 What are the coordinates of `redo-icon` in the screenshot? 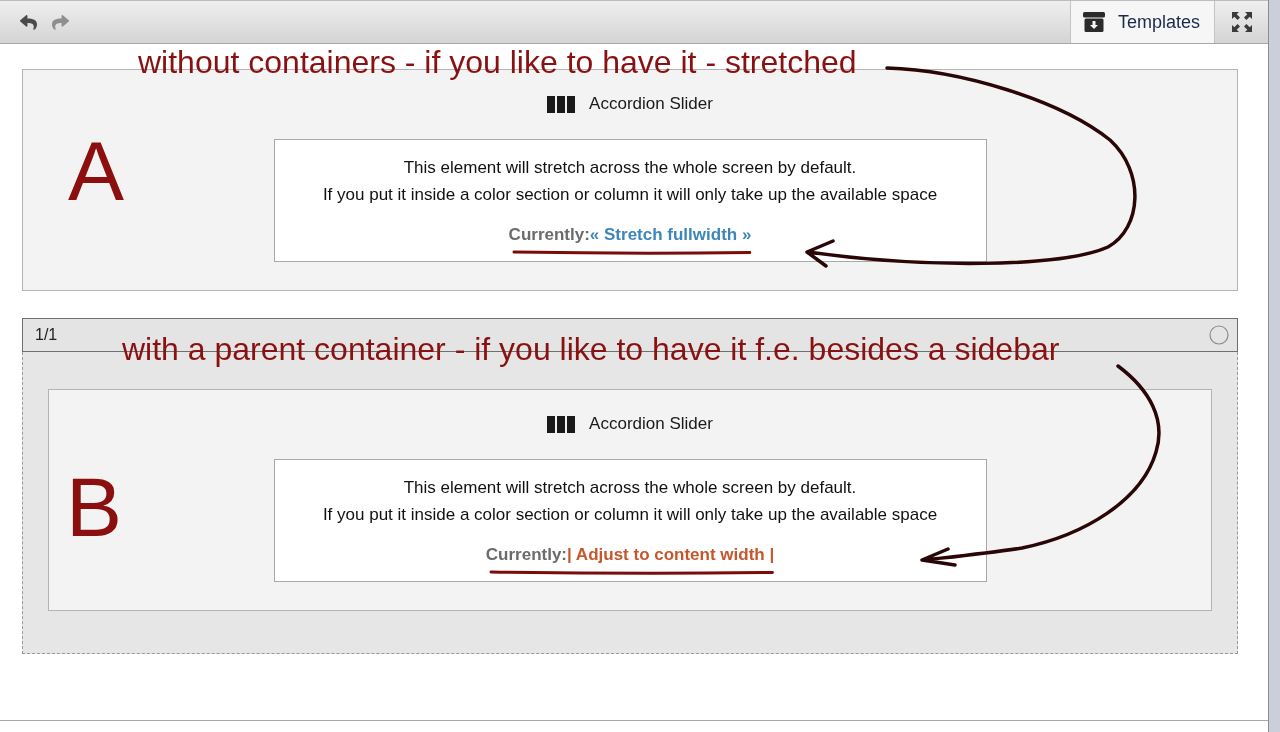 It's located at (60, 22).